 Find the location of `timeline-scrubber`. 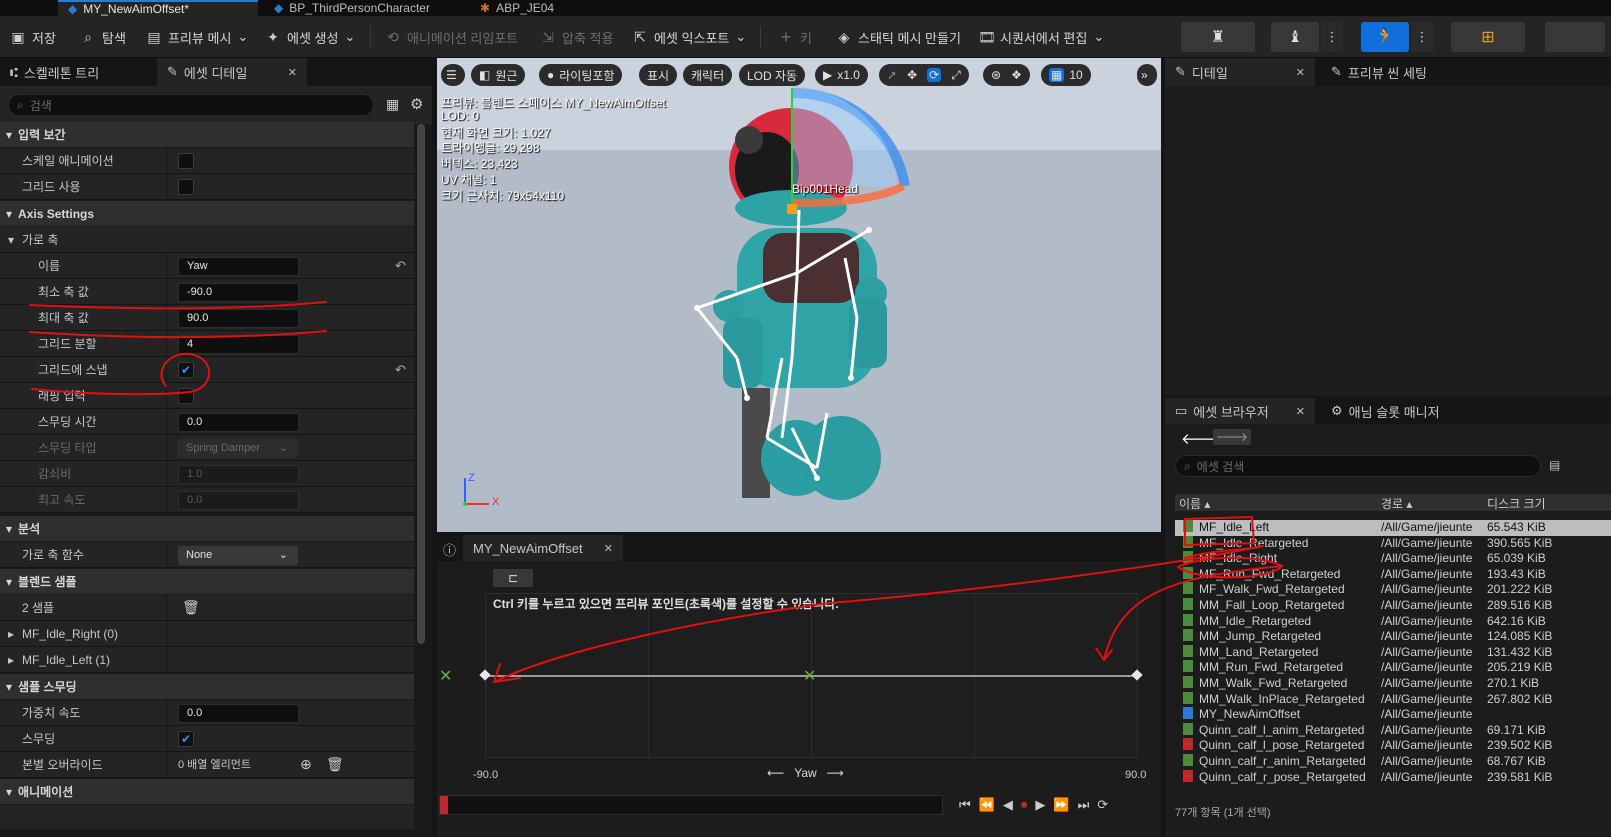

timeline-scrubber is located at coordinates (691, 805).